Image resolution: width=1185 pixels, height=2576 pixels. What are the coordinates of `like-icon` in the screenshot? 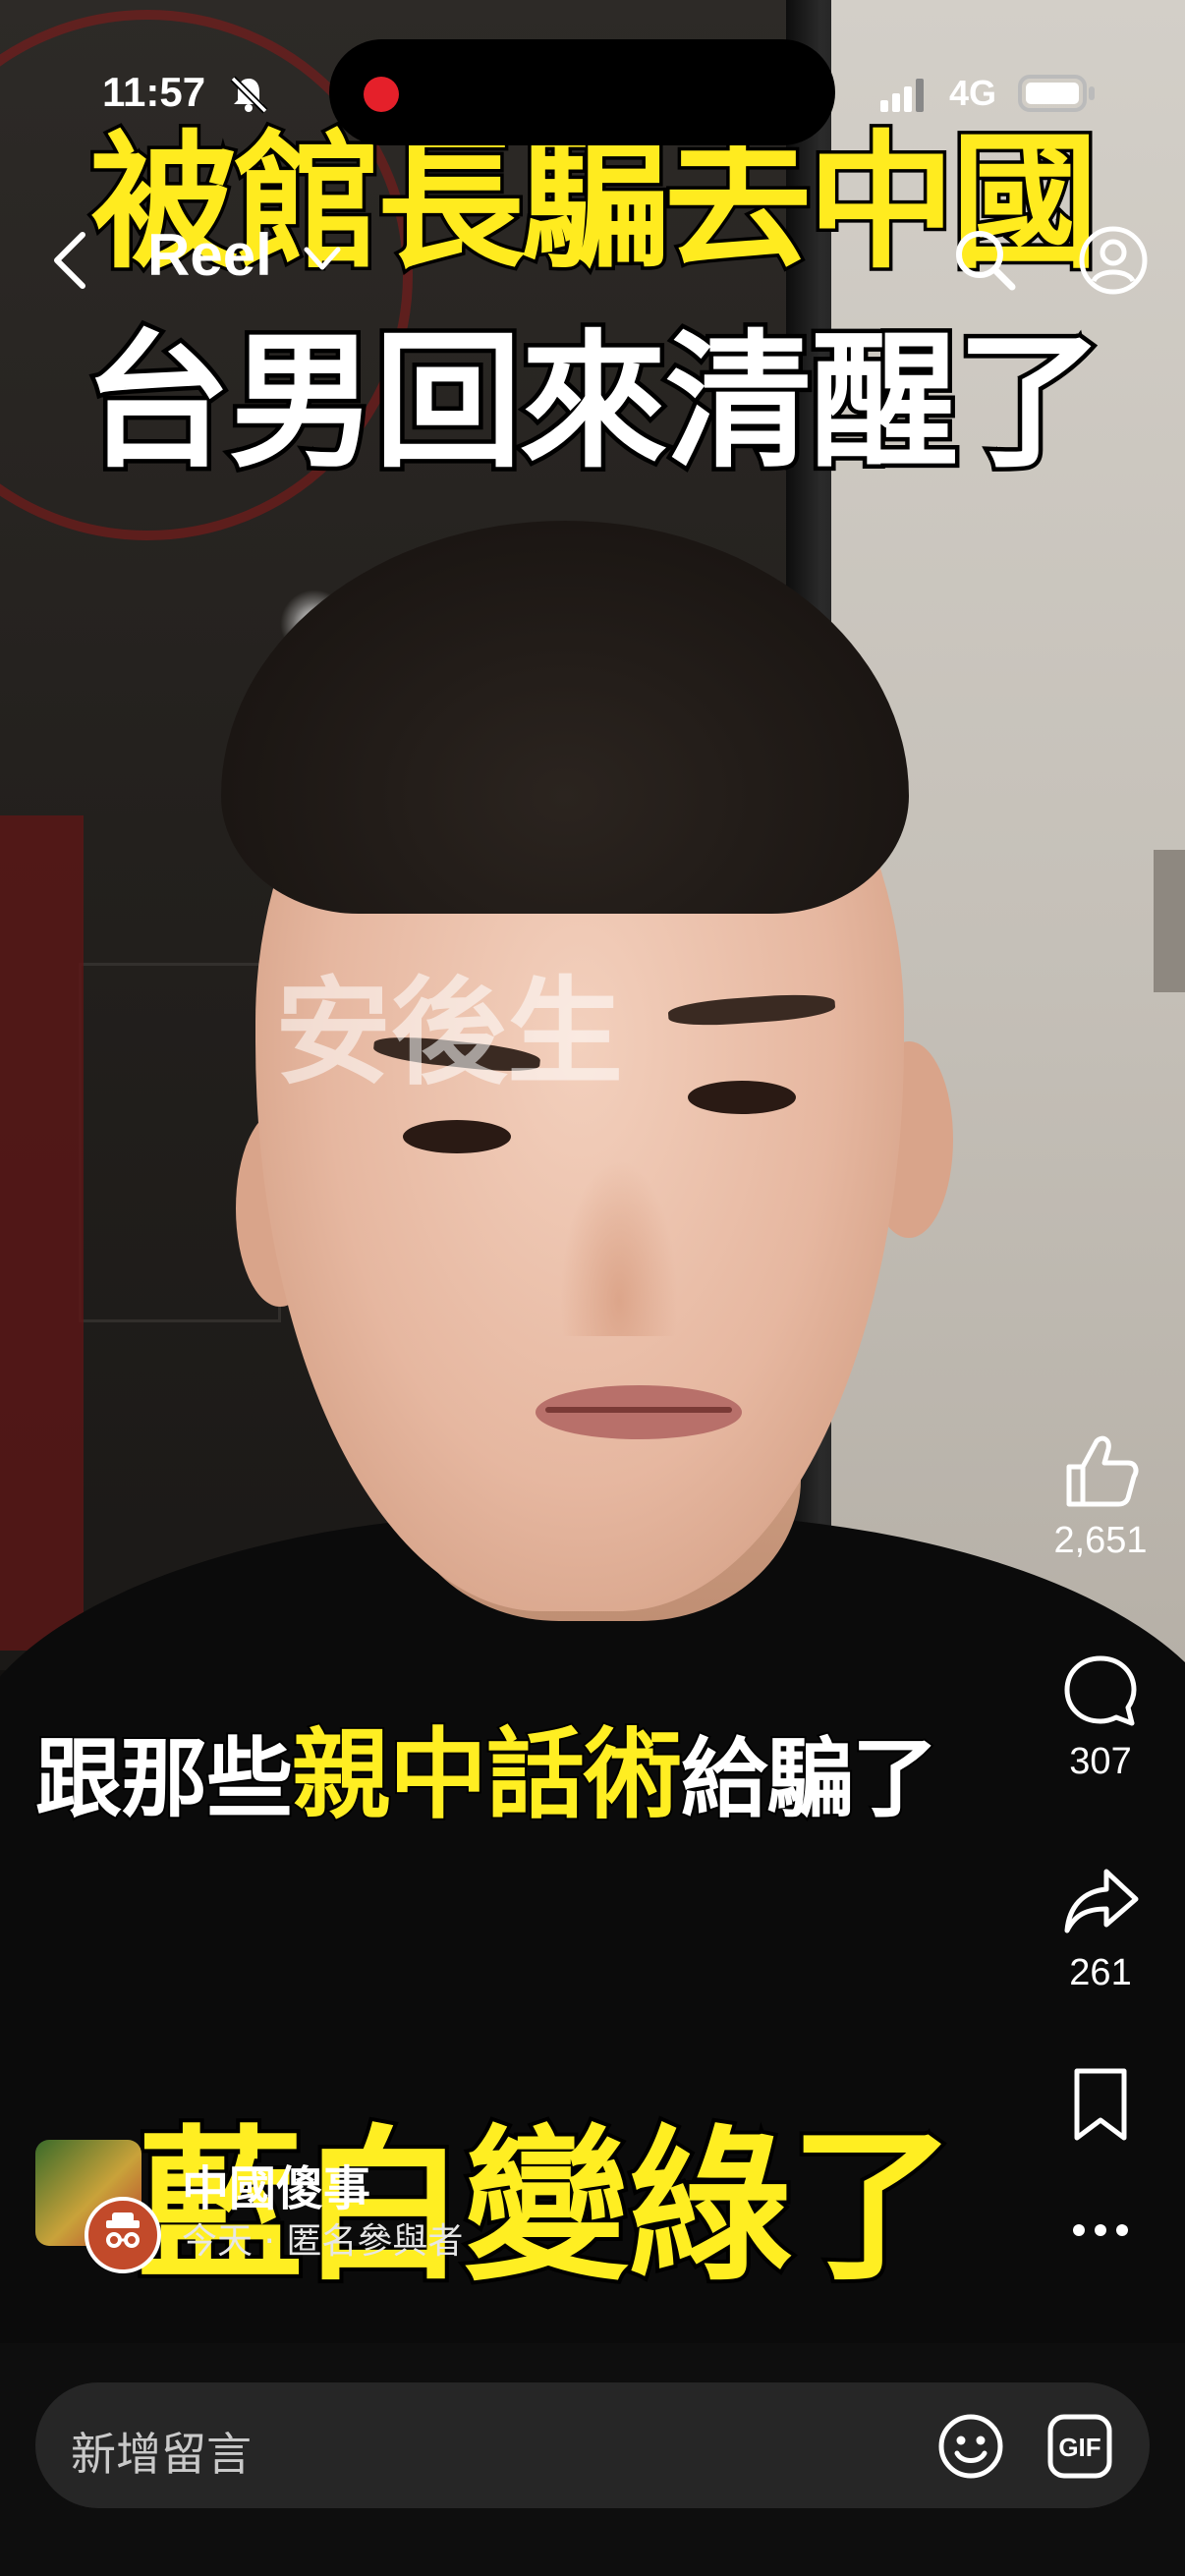 It's located at (1103, 1471).